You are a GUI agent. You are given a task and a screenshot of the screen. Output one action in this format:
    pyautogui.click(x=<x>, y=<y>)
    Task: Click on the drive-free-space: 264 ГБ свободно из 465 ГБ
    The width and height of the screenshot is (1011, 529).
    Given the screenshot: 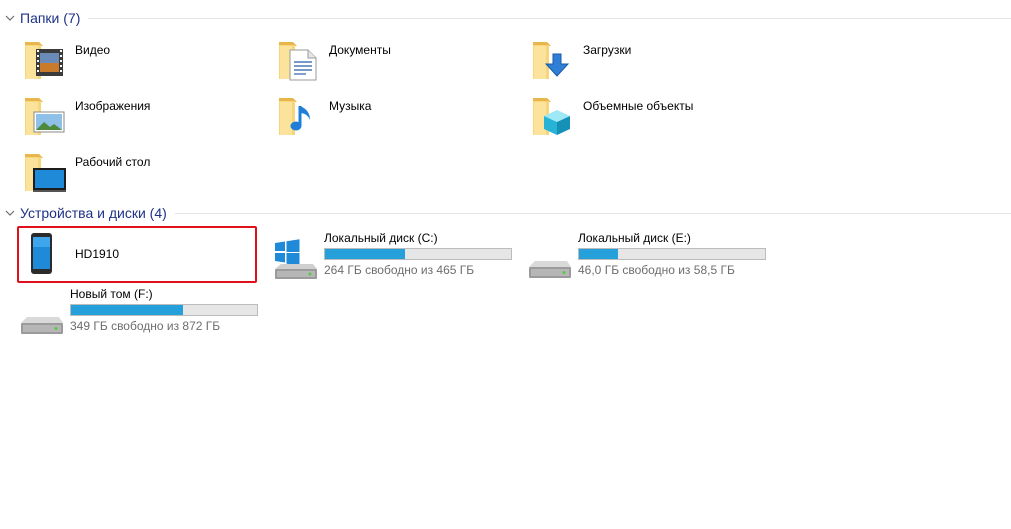 What is the action you would take?
    pyautogui.click(x=399, y=270)
    